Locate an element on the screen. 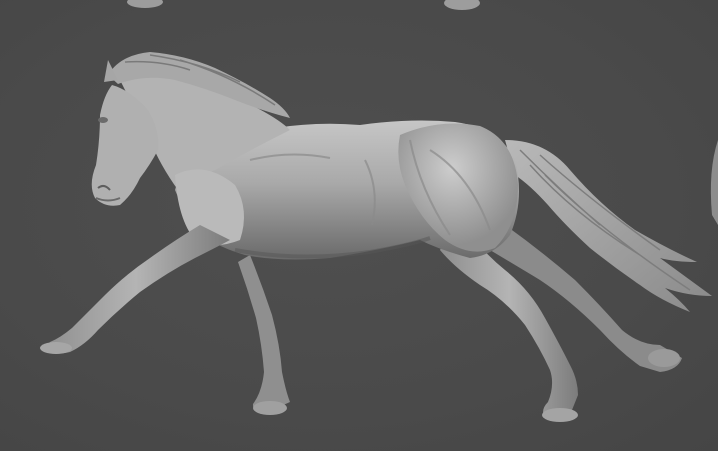 Image resolution: width=718 pixels, height=451 pixels. edge-fragment-right is located at coordinates (714, 182).